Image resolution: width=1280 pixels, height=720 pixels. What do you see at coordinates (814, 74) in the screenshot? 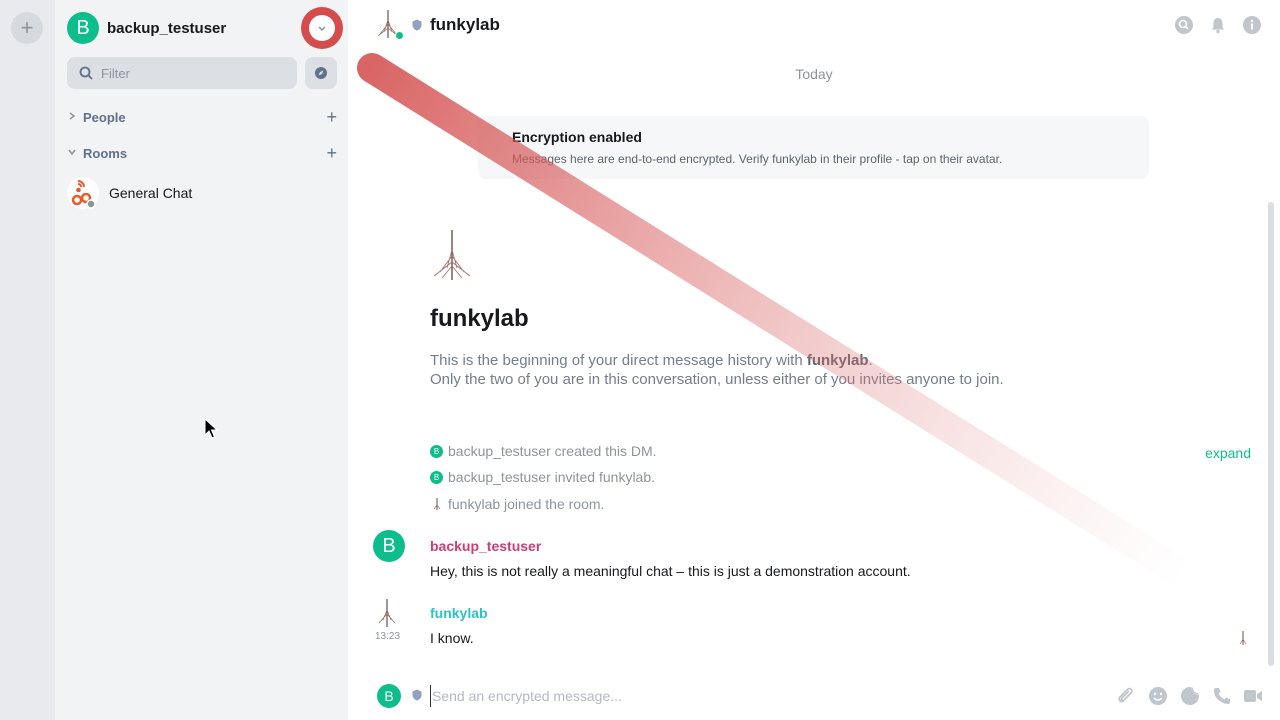
I see `date-separator: Today` at bounding box center [814, 74].